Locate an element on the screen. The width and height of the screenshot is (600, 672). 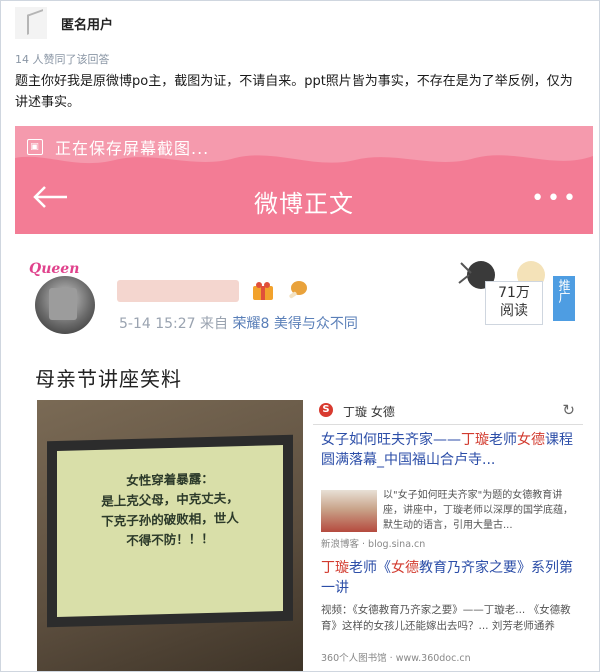
image-icon: ▣ is located at coordinates (35, 147).